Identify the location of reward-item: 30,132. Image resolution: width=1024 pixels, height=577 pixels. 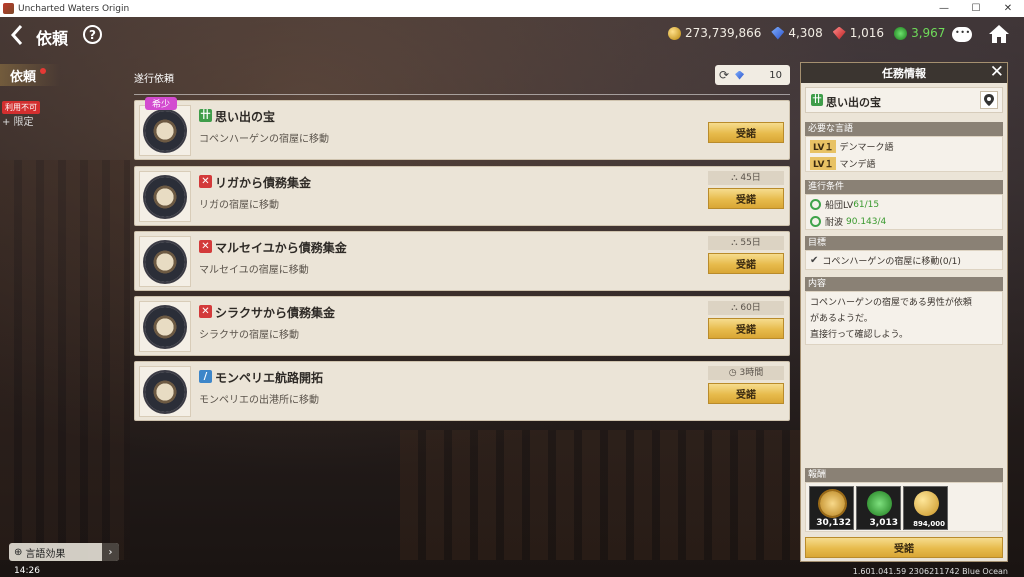
(831, 508).